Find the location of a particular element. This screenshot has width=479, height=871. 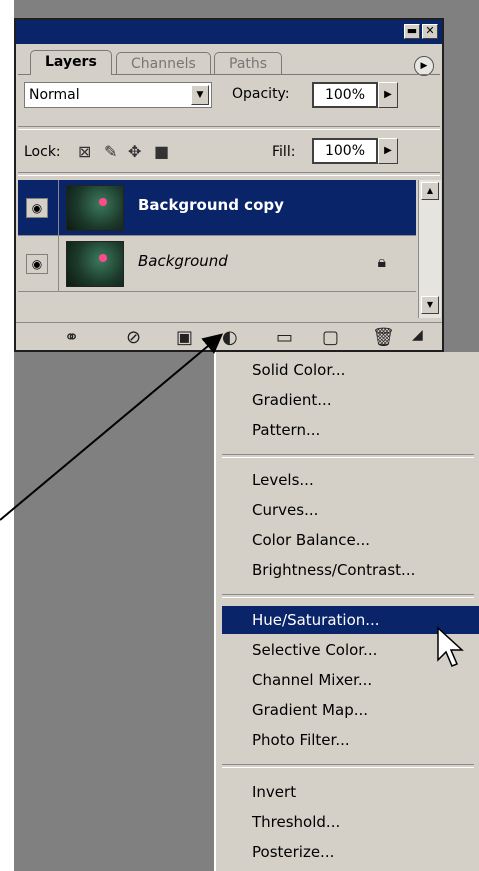

tab-layers: Layers is located at coordinates (71, 62).